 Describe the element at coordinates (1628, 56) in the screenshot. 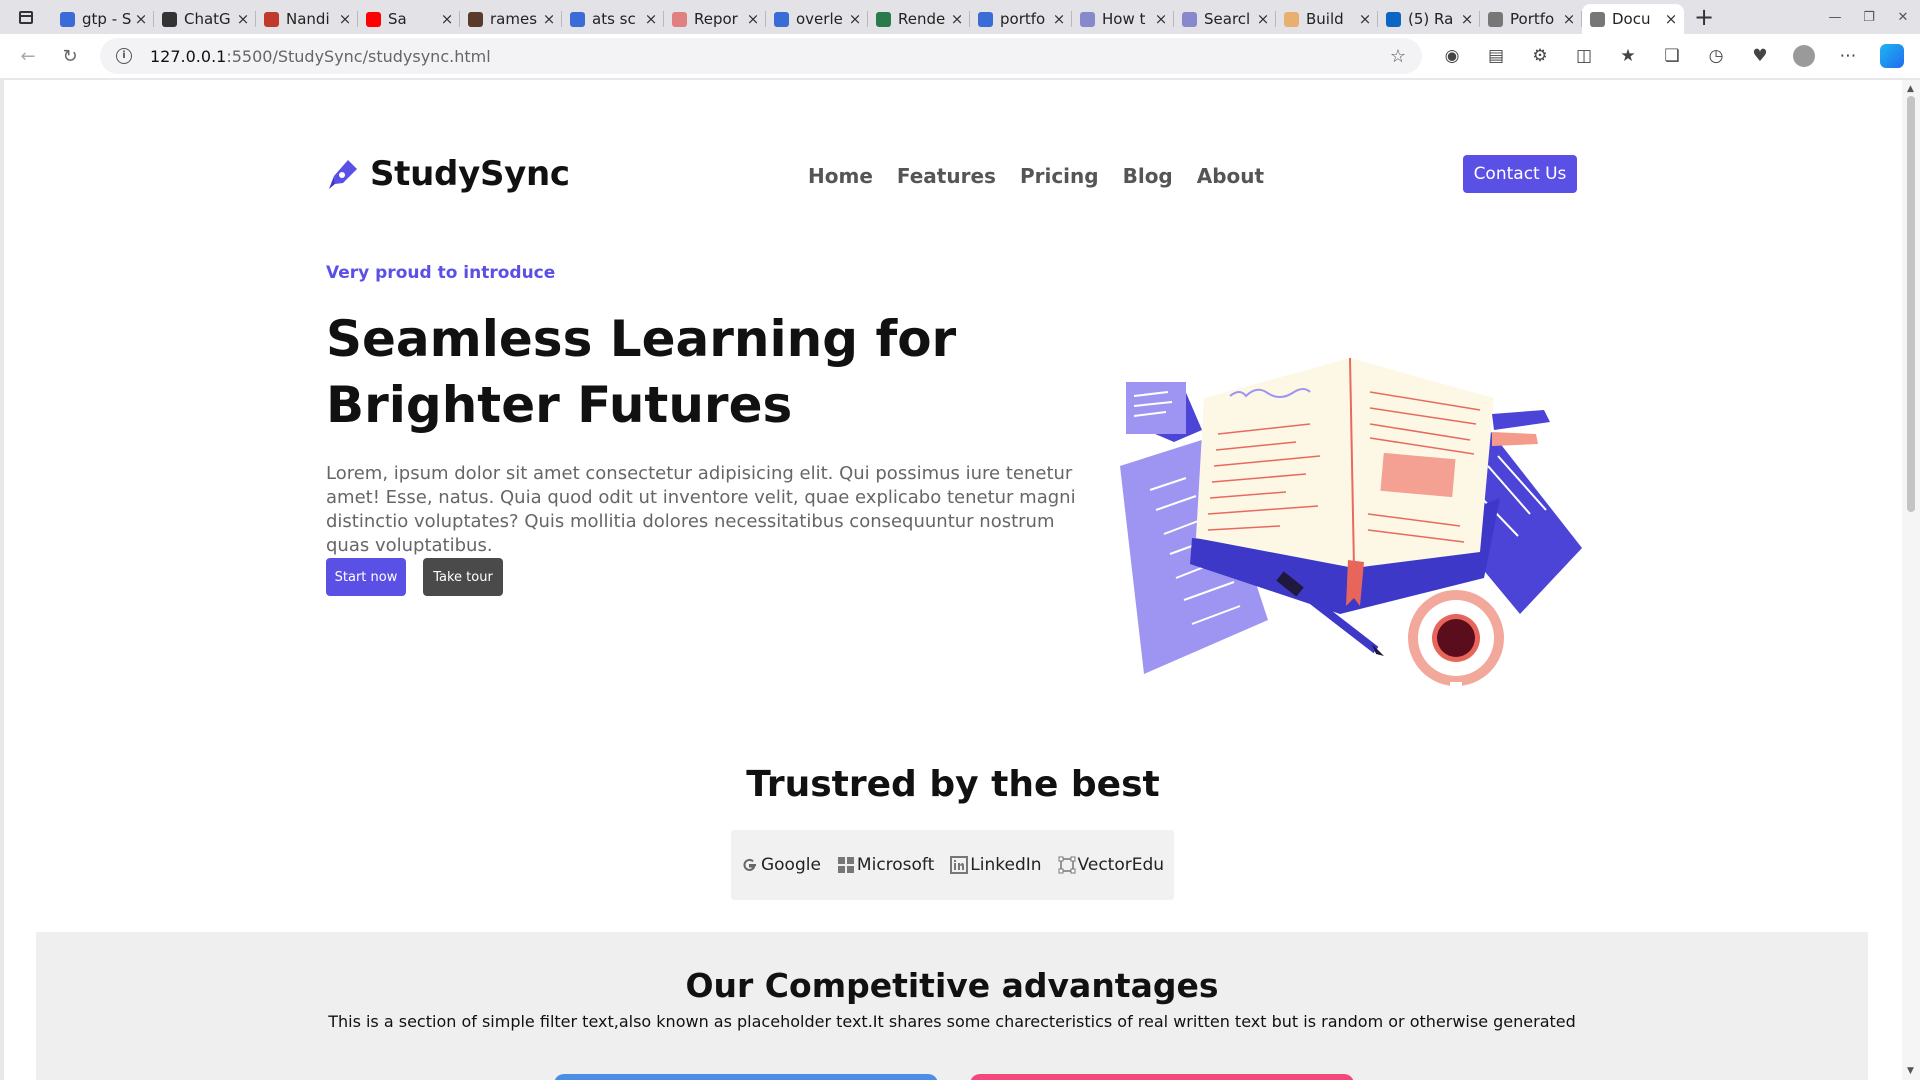

I see `favorites-icon: ★` at that location.